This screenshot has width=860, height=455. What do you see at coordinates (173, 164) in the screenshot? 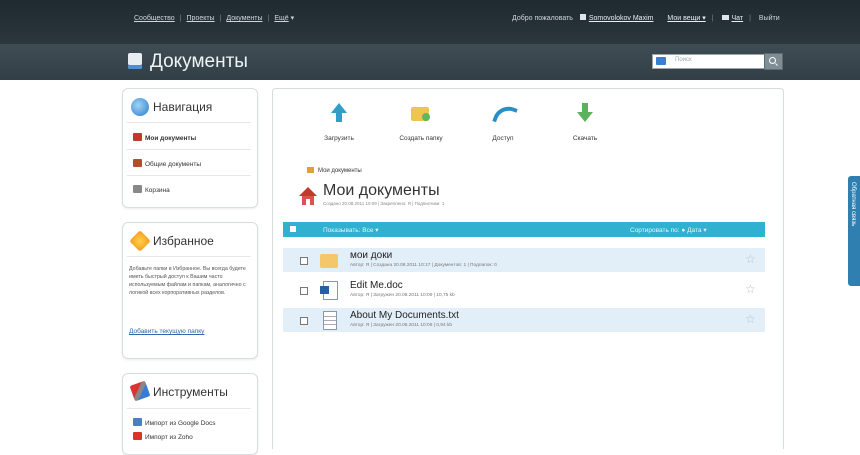
I see `sidebar-item-label: Общие документы` at bounding box center [173, 164].